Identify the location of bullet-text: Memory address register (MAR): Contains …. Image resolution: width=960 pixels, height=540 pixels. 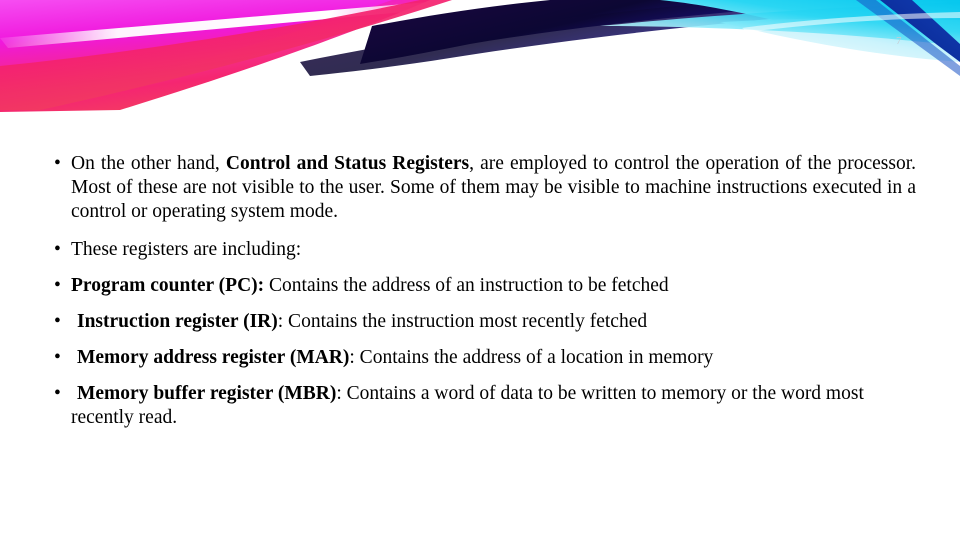
(392, 357).